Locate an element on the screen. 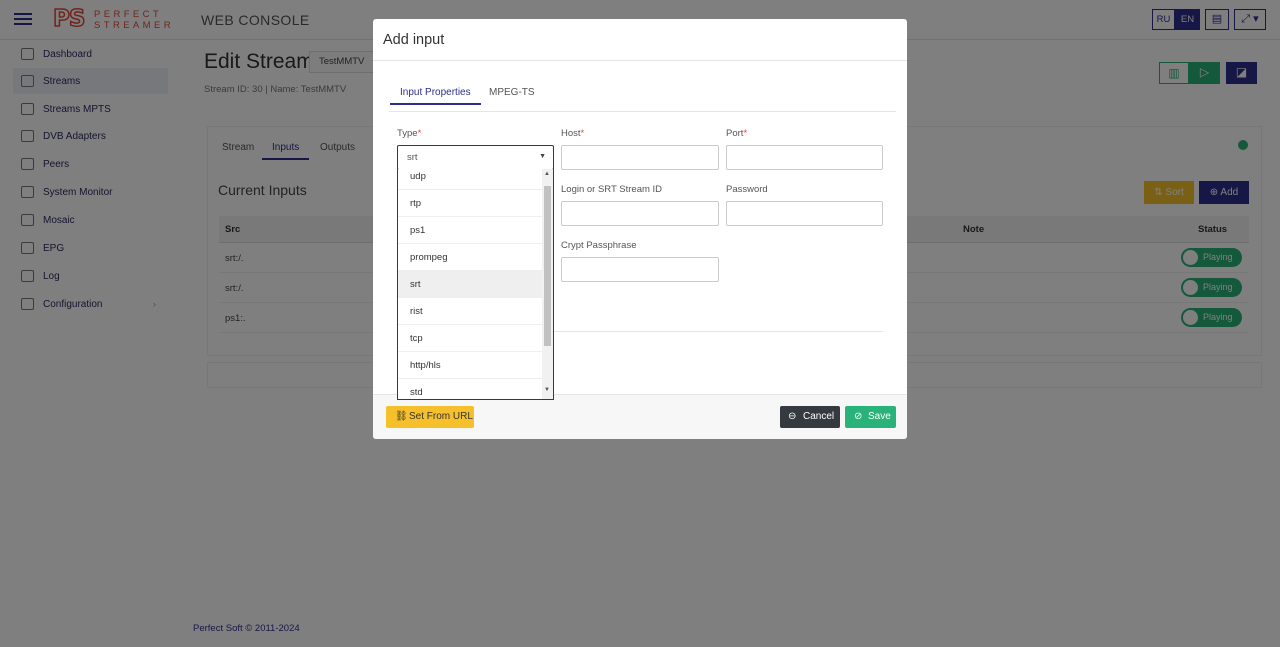  dialog-title: Add input is located at coordinates (414, 40).